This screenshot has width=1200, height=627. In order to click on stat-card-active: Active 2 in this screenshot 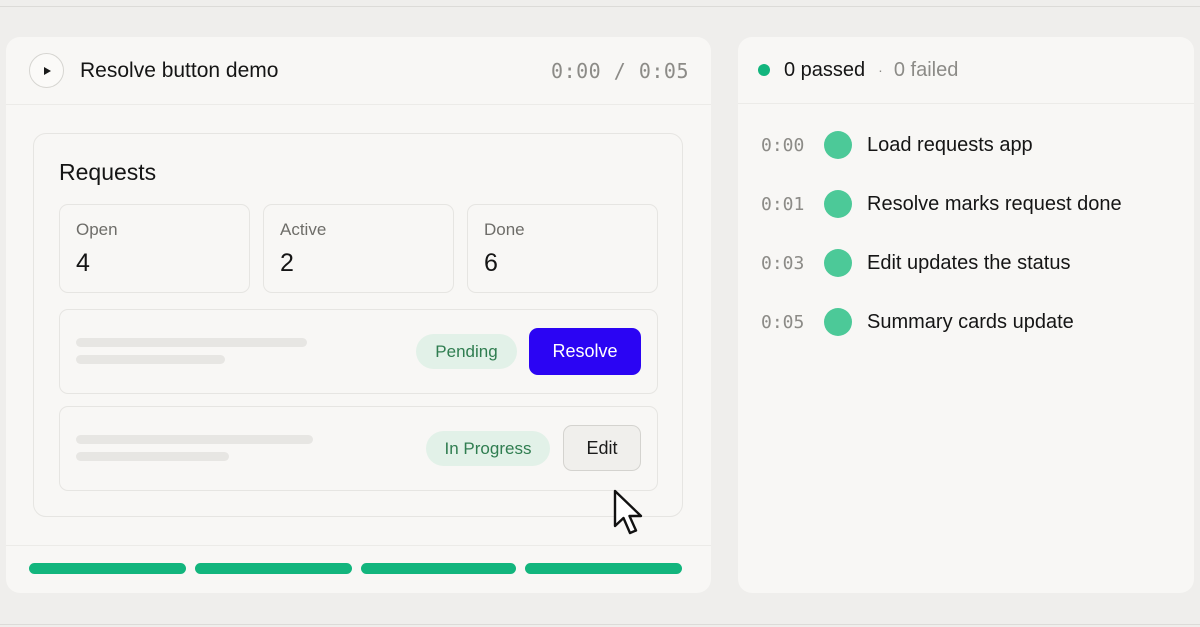, I will do `click(358, 248)`.